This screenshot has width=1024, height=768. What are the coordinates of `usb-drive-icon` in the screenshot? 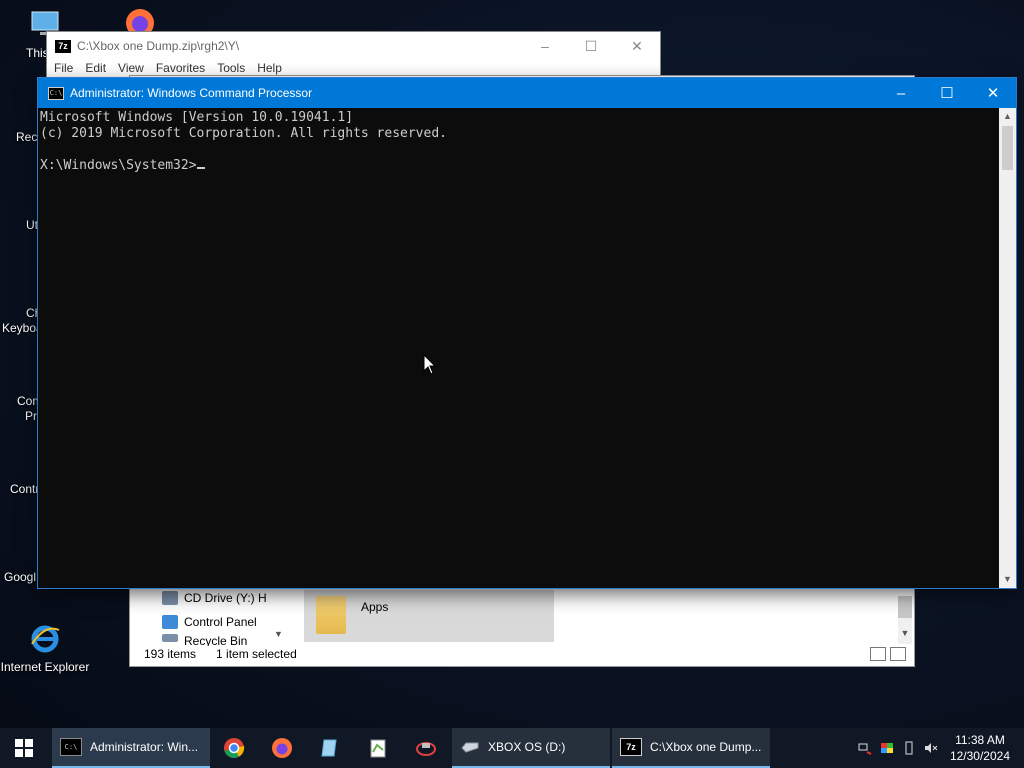 It's located at (909, 748).